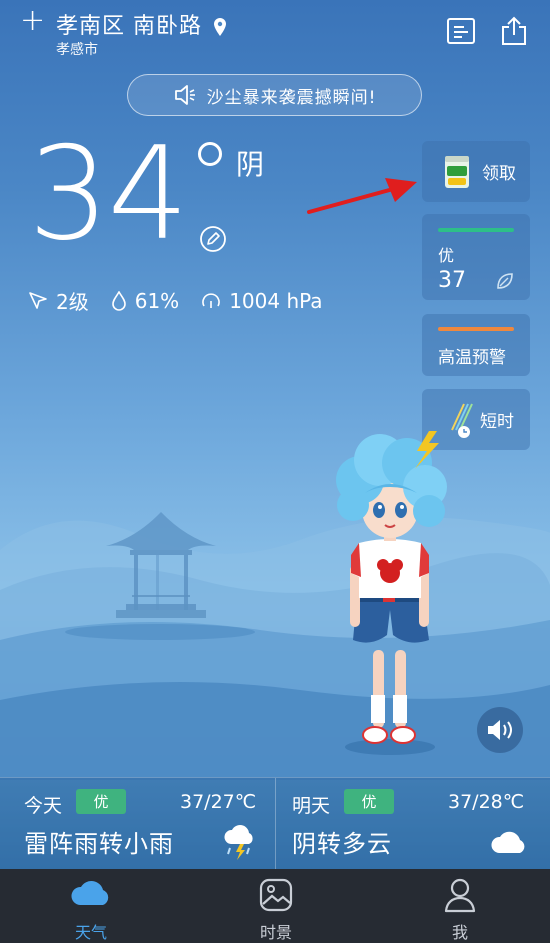 This screenshot has height=943, width=550. I want to click on tab-label: 时景, so click(275, 932).